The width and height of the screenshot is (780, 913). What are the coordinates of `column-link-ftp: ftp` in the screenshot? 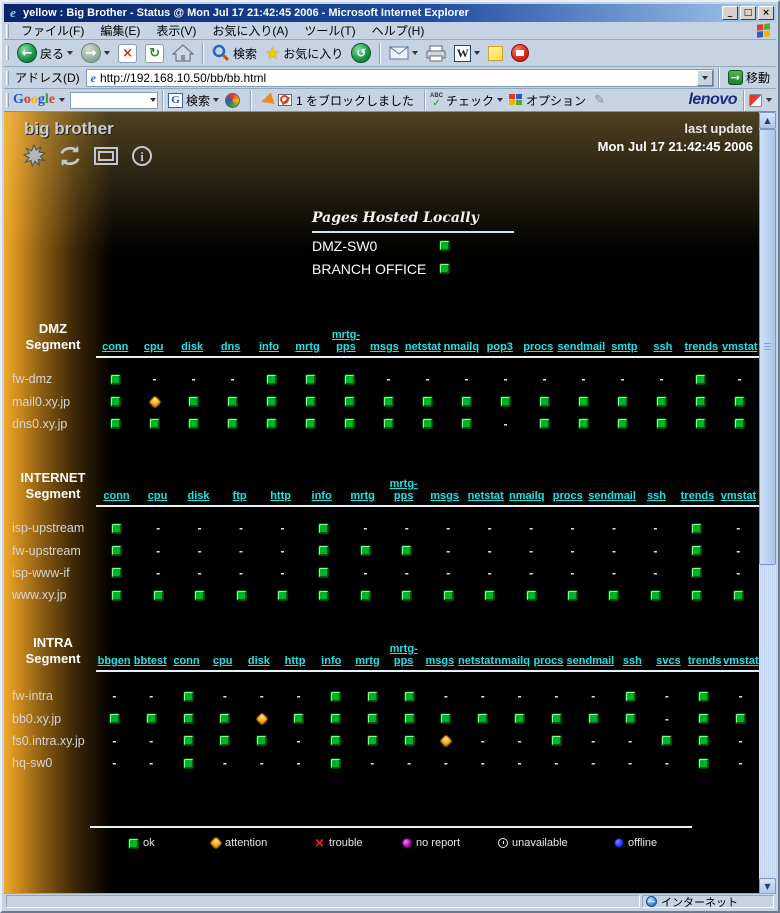 It's located at (240, 496).